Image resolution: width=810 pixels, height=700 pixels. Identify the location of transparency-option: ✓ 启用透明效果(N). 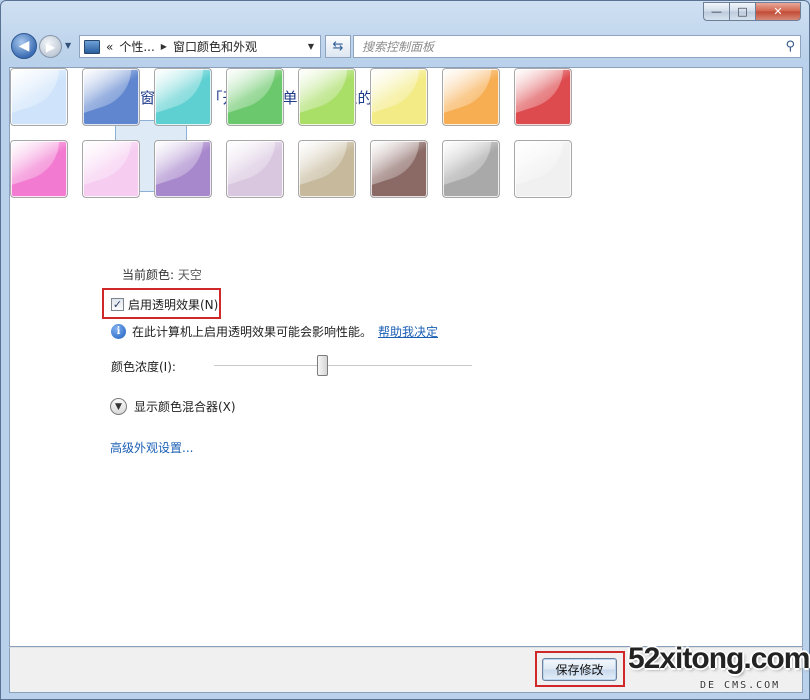
(164, 304).